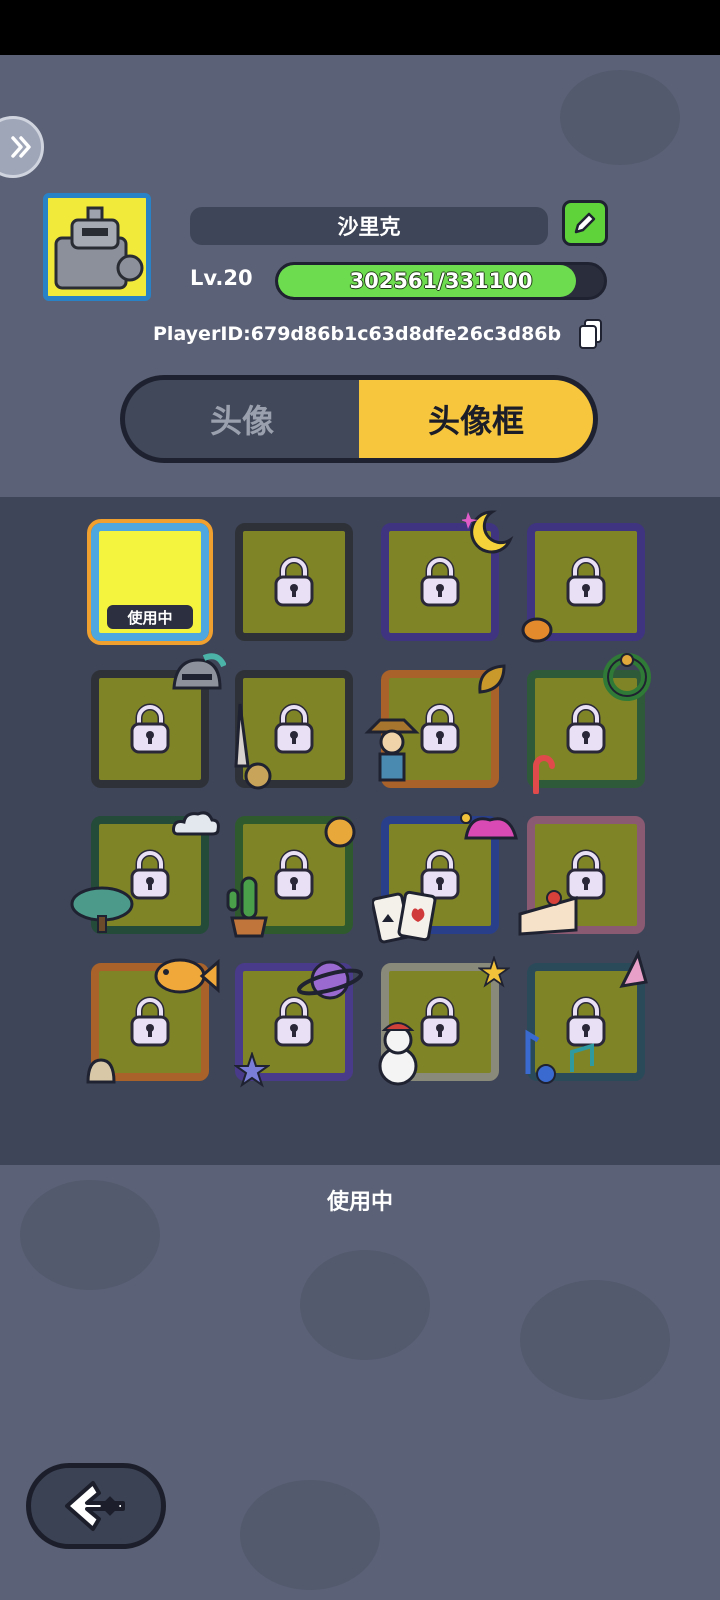 This screenshot has height=1600, width=720. What do you see at coordinates (101, 1071) in the screenshot?
I see `shell-decoration-icon` at bounding box center [101, 1071].